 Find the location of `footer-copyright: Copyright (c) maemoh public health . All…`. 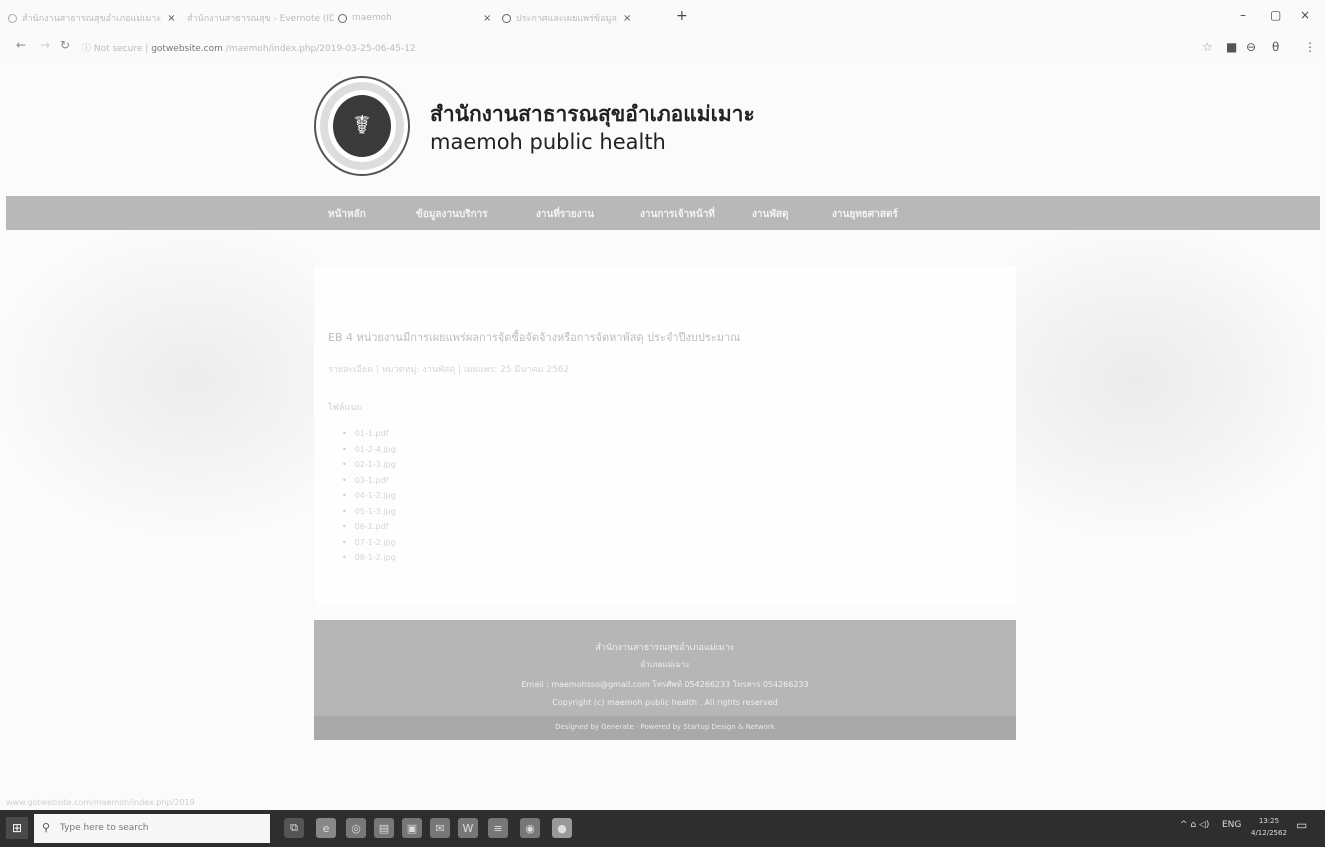

footer-copyright: Copyright (c) maemoh public health . All… is located at coordinates (665, 702).